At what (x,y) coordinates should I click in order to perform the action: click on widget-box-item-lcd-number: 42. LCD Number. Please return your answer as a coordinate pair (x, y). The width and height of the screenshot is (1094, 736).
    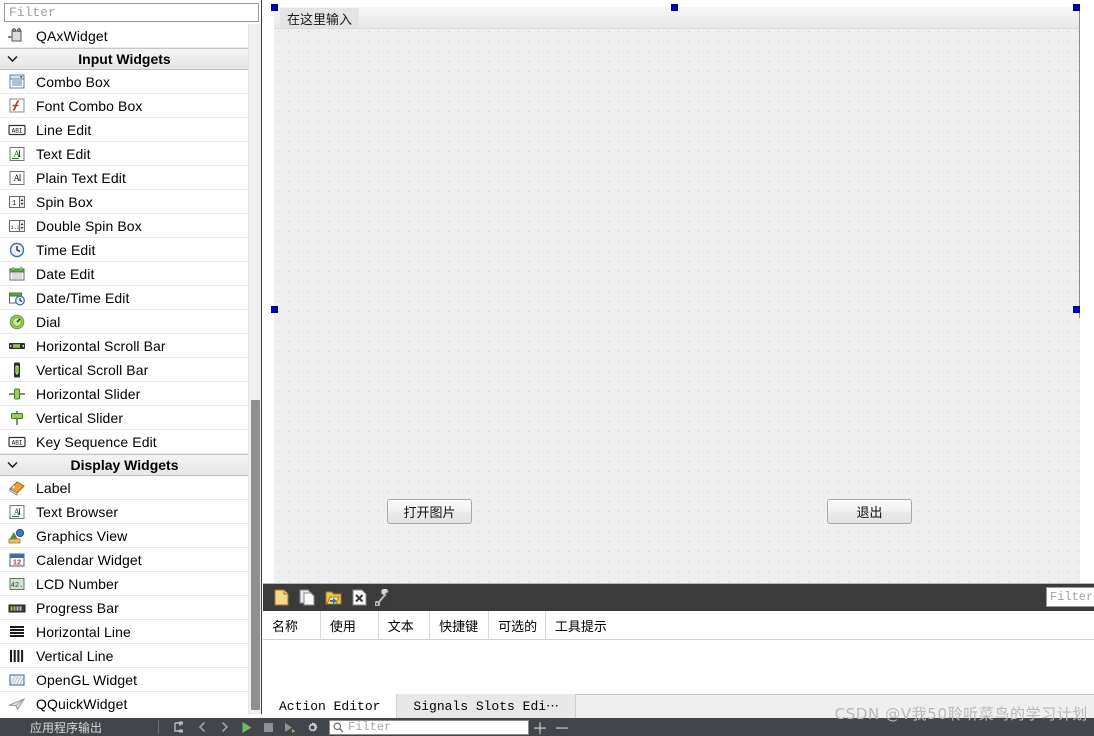
    Looking at the image, I should click on (124, 584).